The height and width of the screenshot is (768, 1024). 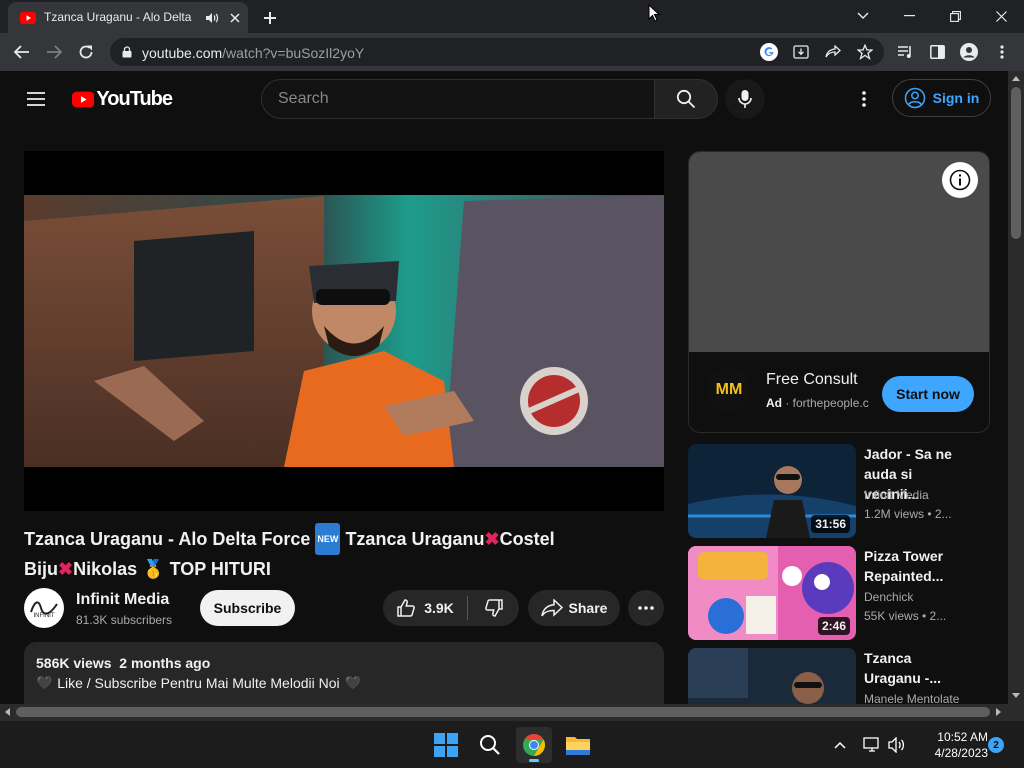 What do you see at coordinates (830, 403) in the screenshot?
I see `ad-domain: forthepeople.c` at bounding box center [830, 403].